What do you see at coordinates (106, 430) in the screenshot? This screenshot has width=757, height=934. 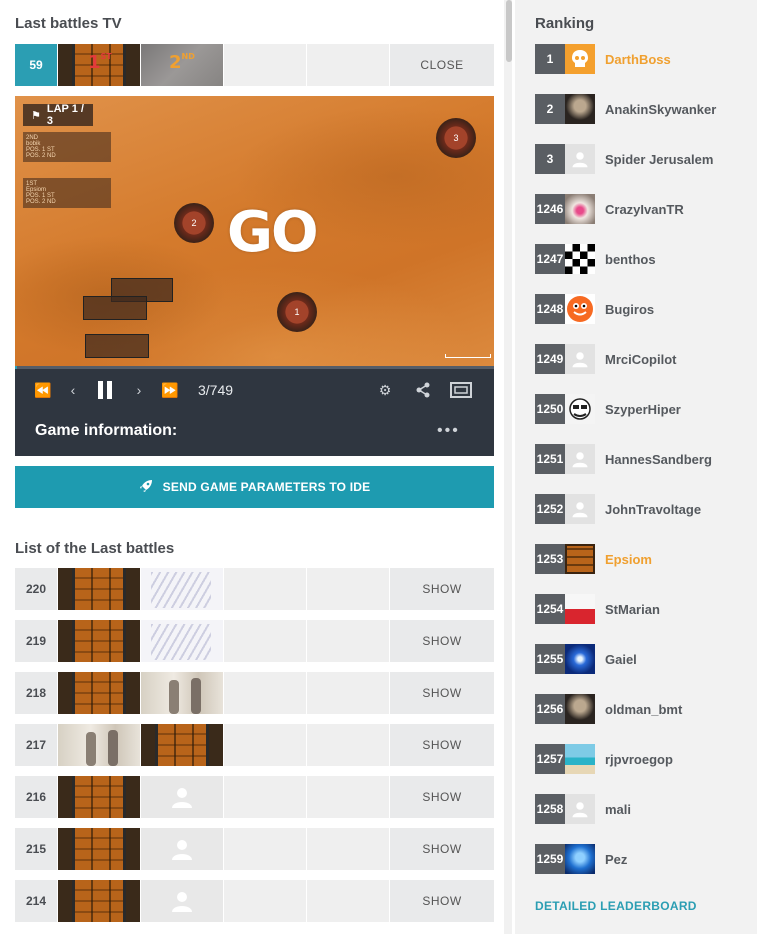 I see `game-information-label: Game information:` at bounding box center [106, 430].